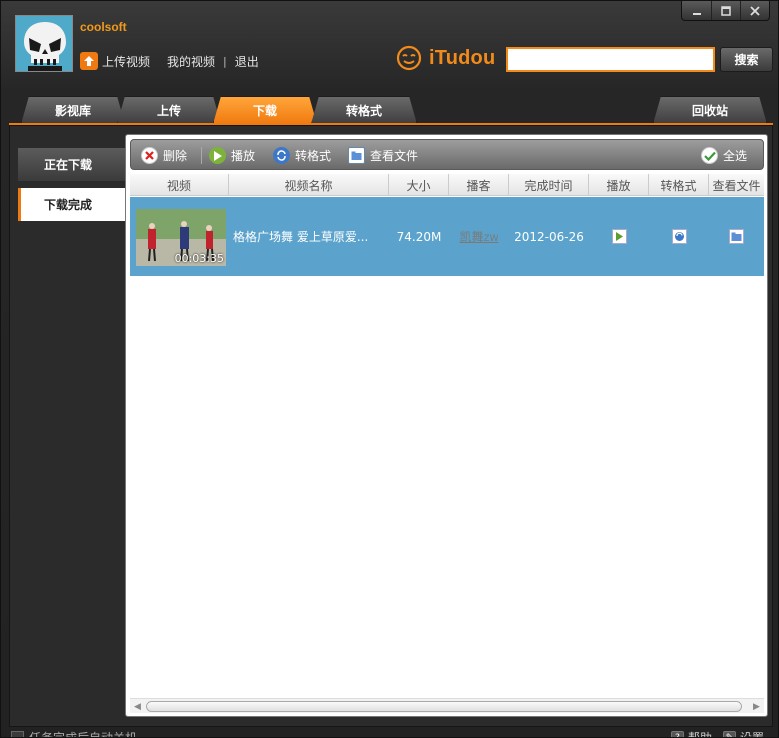 This screenshot has height=738, width=779. I want to click on select-all-label: 全选, so click(735, 156).